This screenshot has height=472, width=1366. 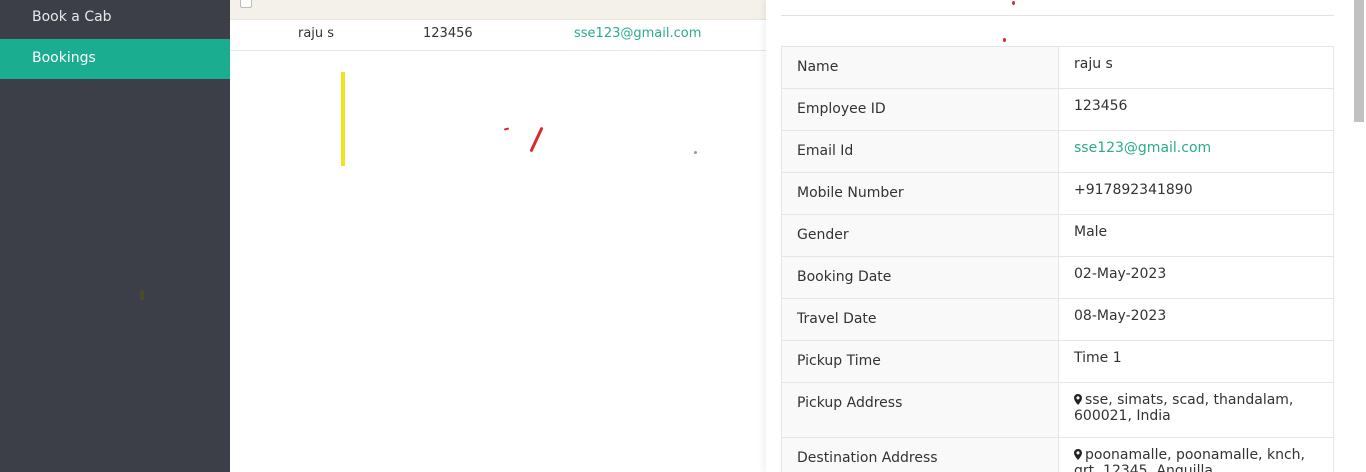 What do you see at coordinates (920, 410) in the screenshot?
I see `detail-label: Pickup Address` at bounding box center [920, 410].